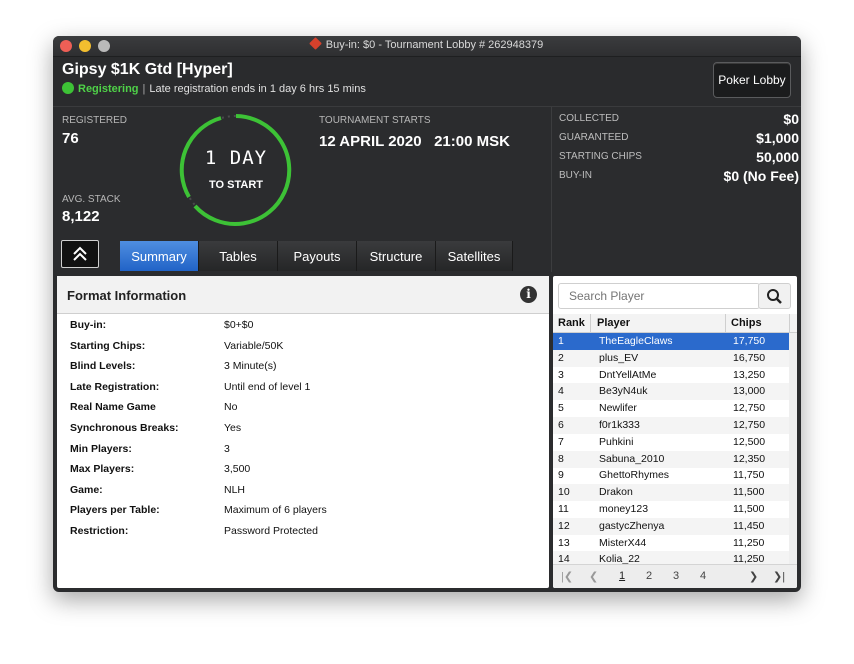 Image resolution: width=854 pixels, height=664 pixels. Describe the element at coordinates (613, 323) in the screenshot. I see `column-player: Player` at that location.